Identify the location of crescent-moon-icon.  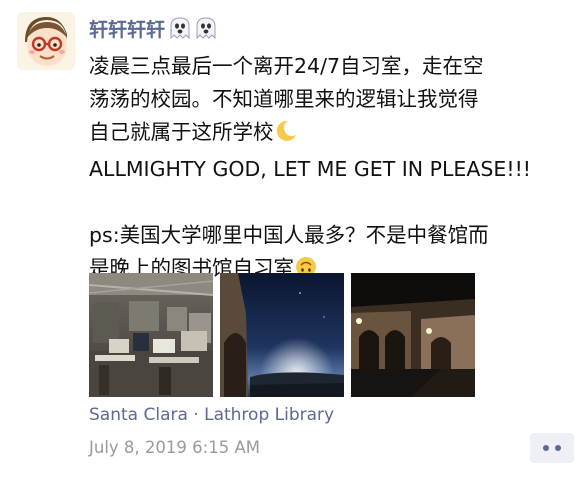
(286, 136).